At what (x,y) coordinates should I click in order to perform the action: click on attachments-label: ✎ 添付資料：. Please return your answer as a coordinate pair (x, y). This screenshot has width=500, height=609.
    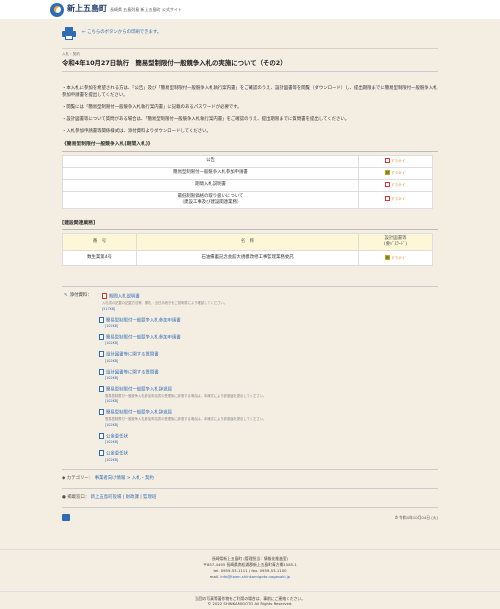
    Looking at the image, I should click on (78, 296).